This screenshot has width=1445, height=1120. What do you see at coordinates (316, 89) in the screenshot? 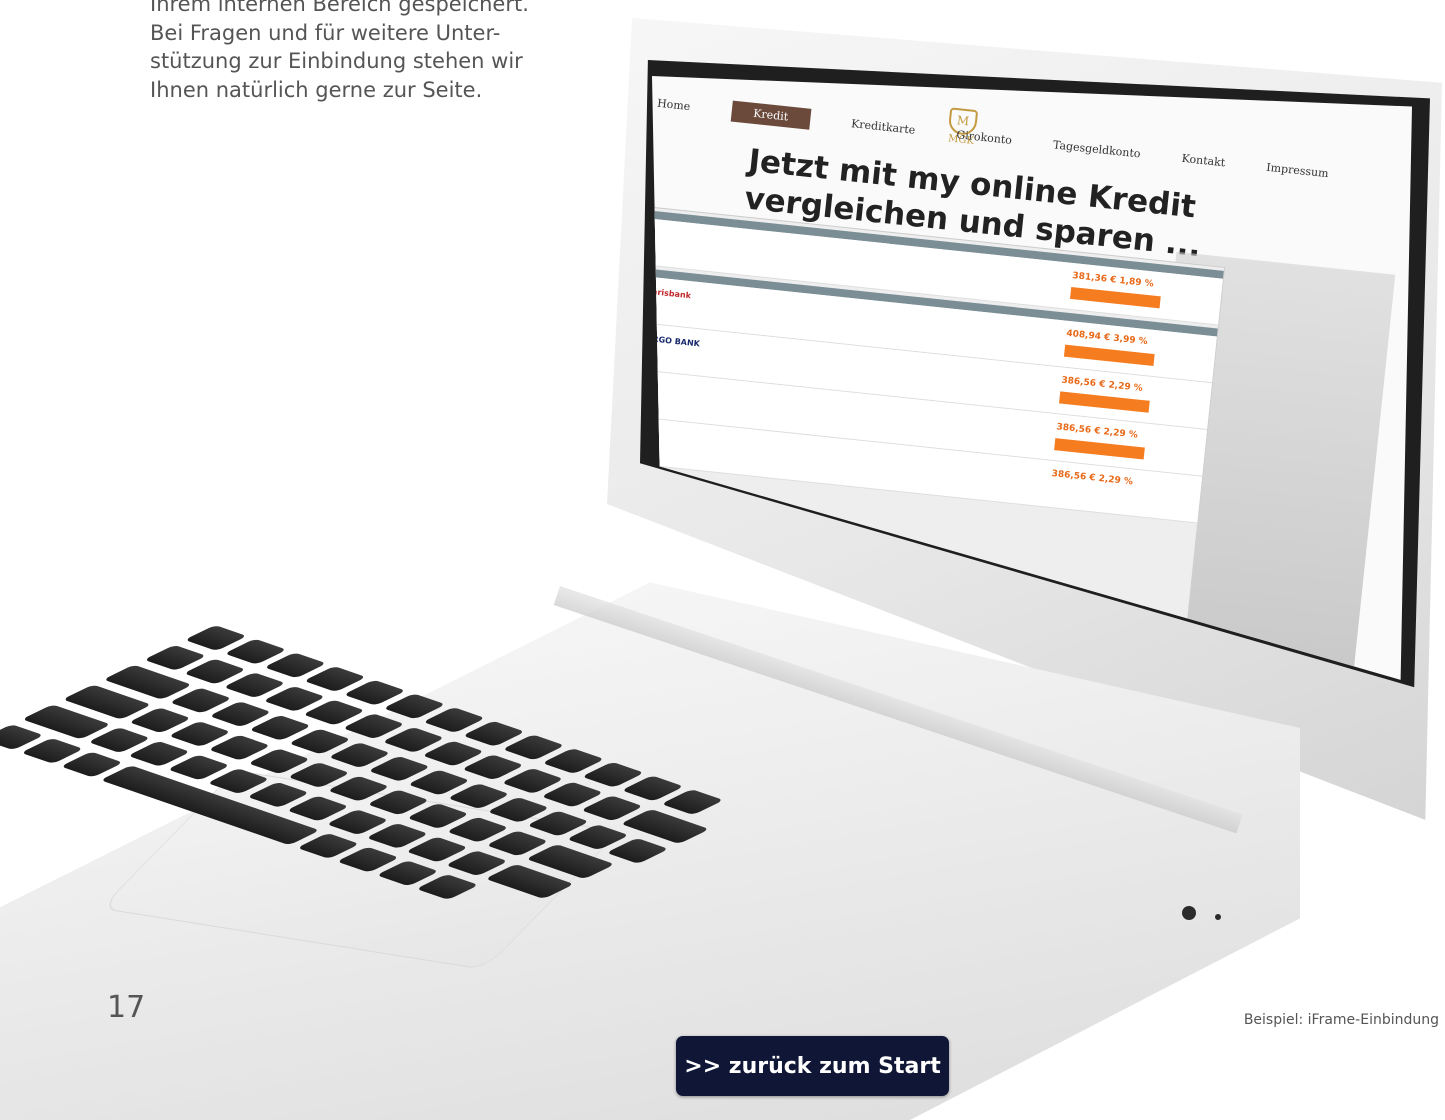
I see `intro-line: Ihnen natürlich gerne zur Seite.` at bounding box center [316, 89].